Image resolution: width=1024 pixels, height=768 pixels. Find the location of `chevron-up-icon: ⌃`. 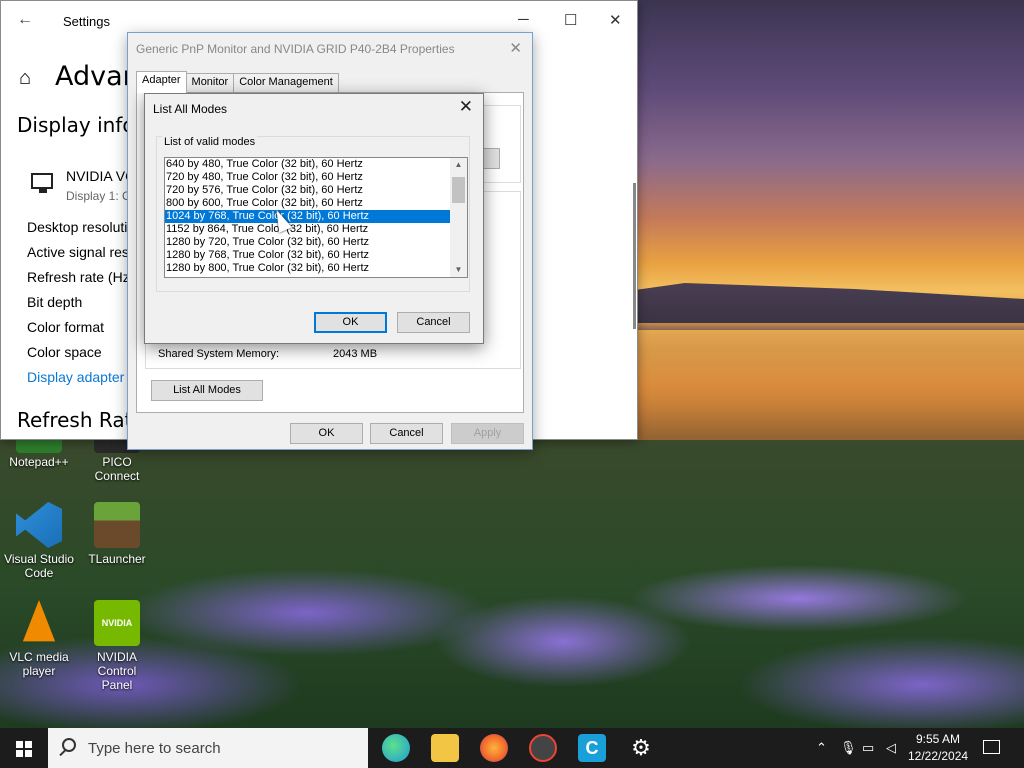

chevron-up-icon: ⌃ is located at coordinates (821, 748).